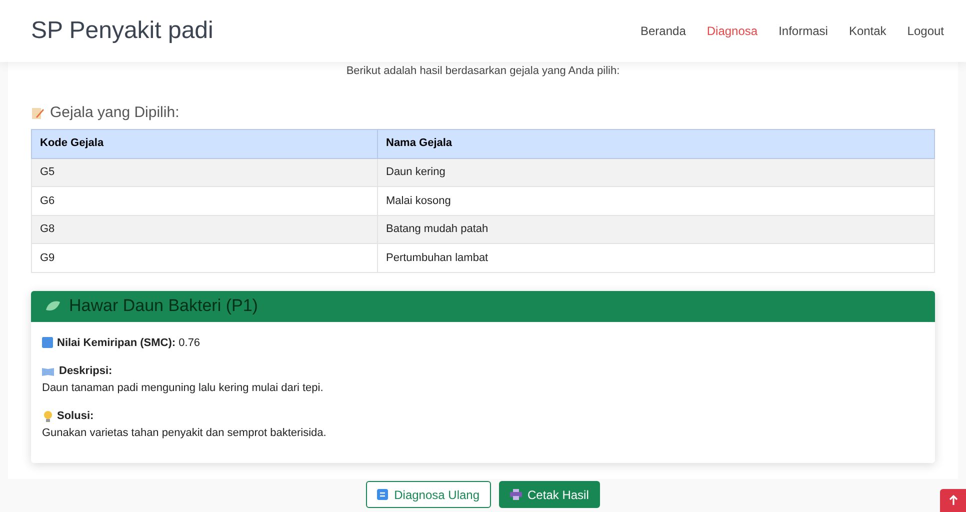 The image size is (966, 512). I want to click on printer-icon, so click(516, 494).